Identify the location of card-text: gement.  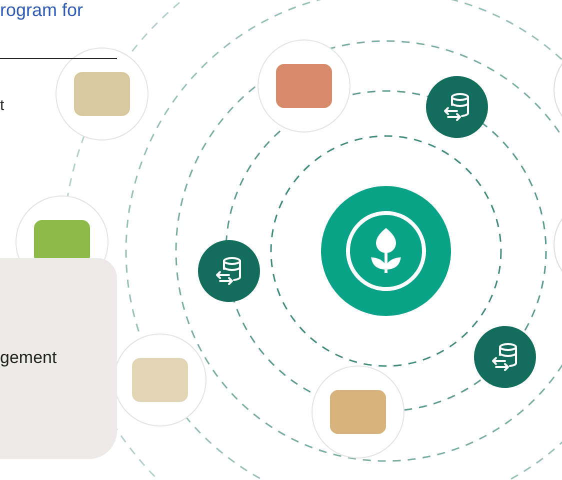
(29, 358).